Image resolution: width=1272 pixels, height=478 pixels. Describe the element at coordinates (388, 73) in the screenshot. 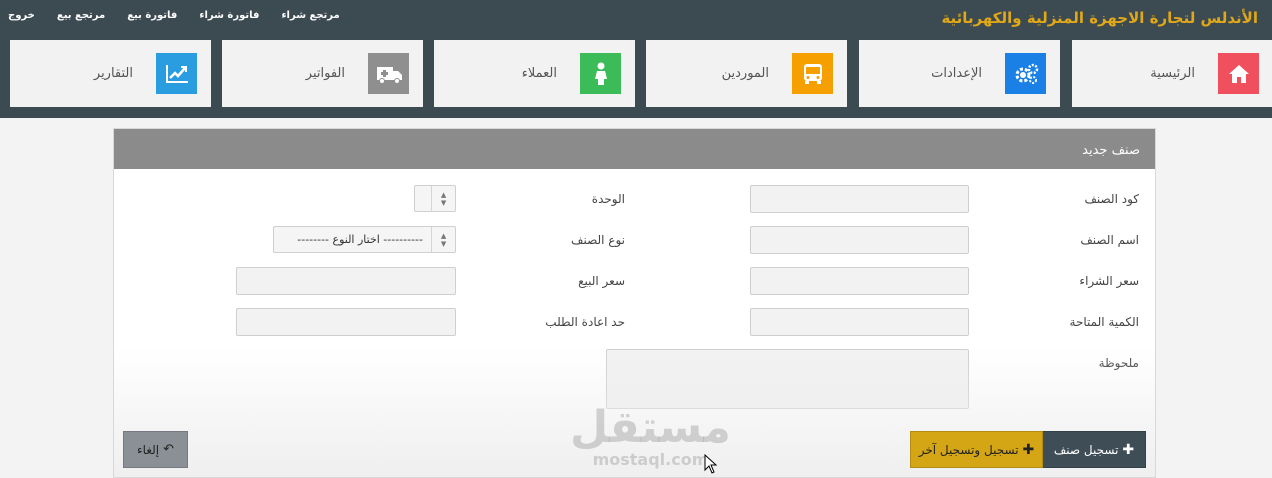

I see `ambulance-icon` at that location.